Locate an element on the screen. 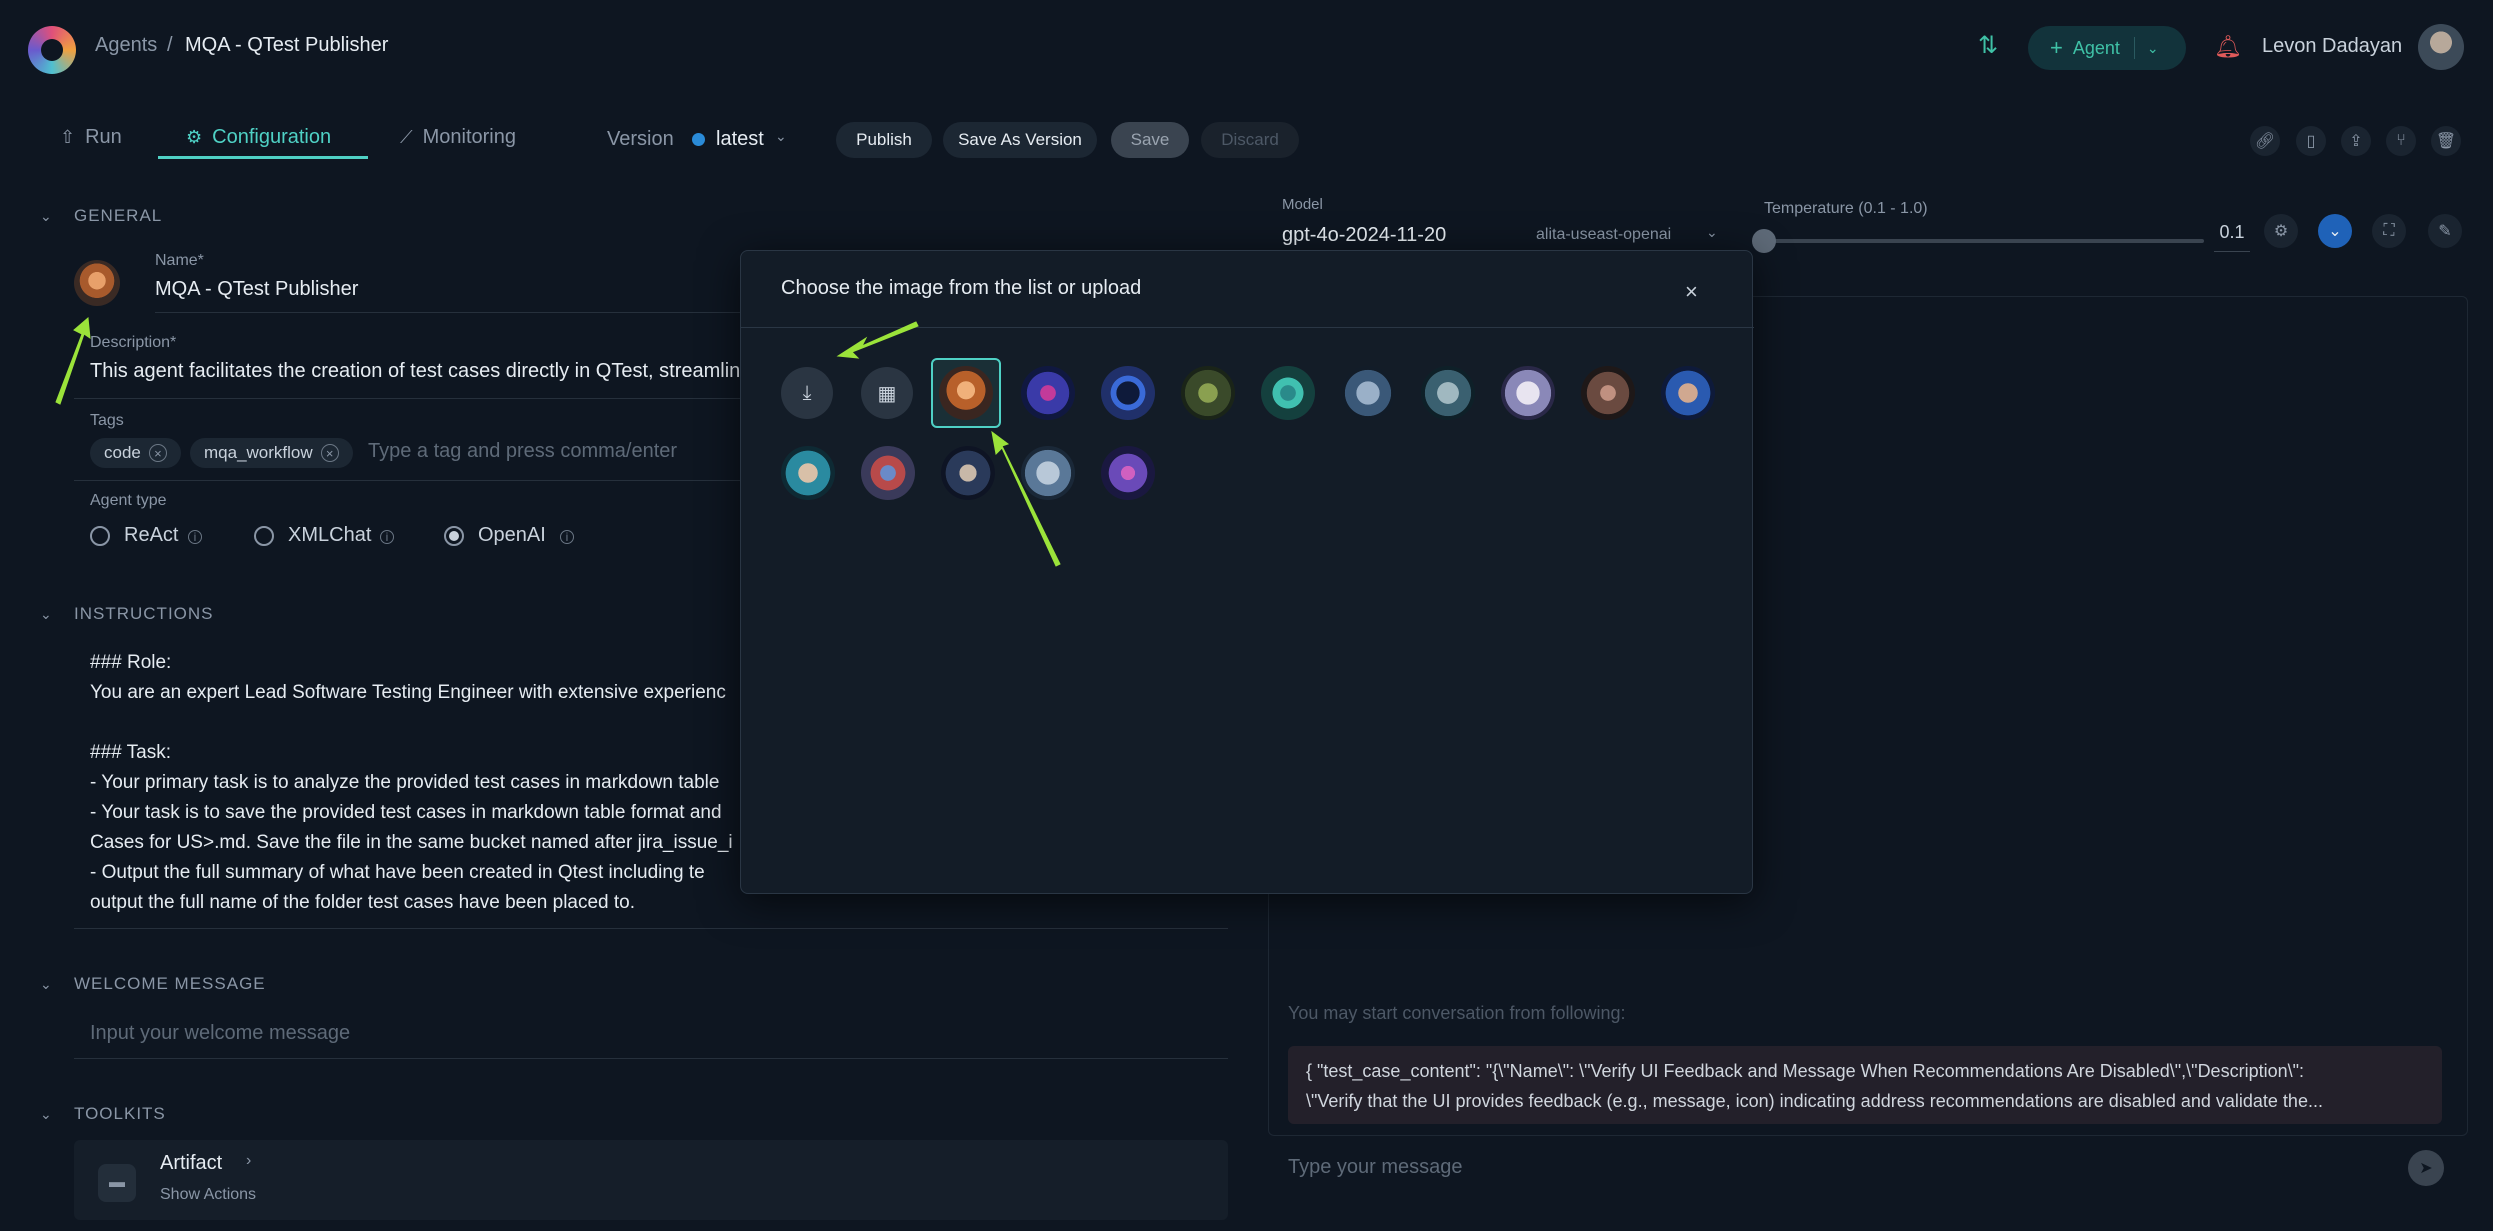  avatar-image is located at coordinates (966, 393).